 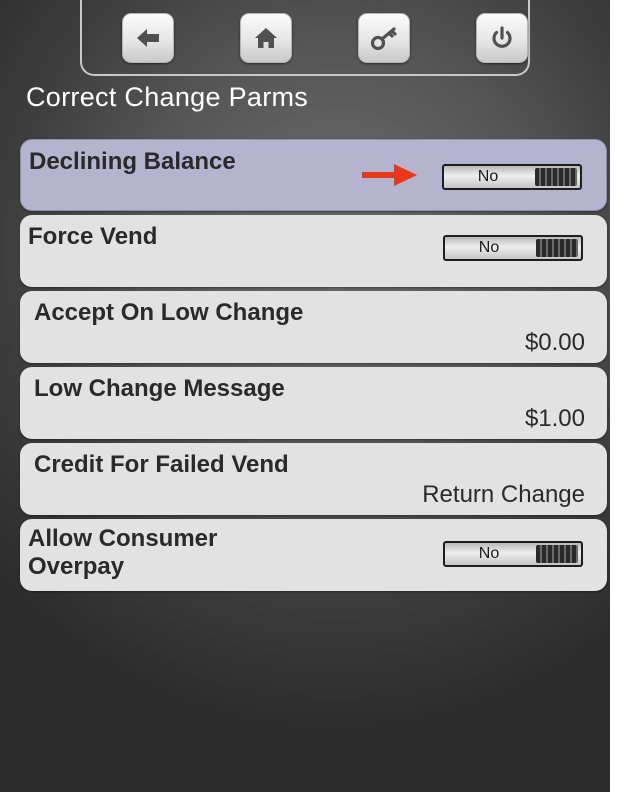 I want to click on setting-row-allow-consumer-overpay: Allow Consumer Overpay No, so click(x=313, y=555).